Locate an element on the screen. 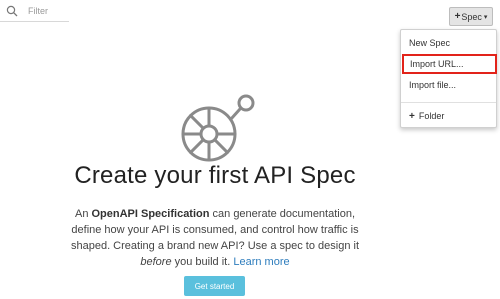 The width and height of the screenshot is (500, 299). search-icon is located at coordinates (12, 11).